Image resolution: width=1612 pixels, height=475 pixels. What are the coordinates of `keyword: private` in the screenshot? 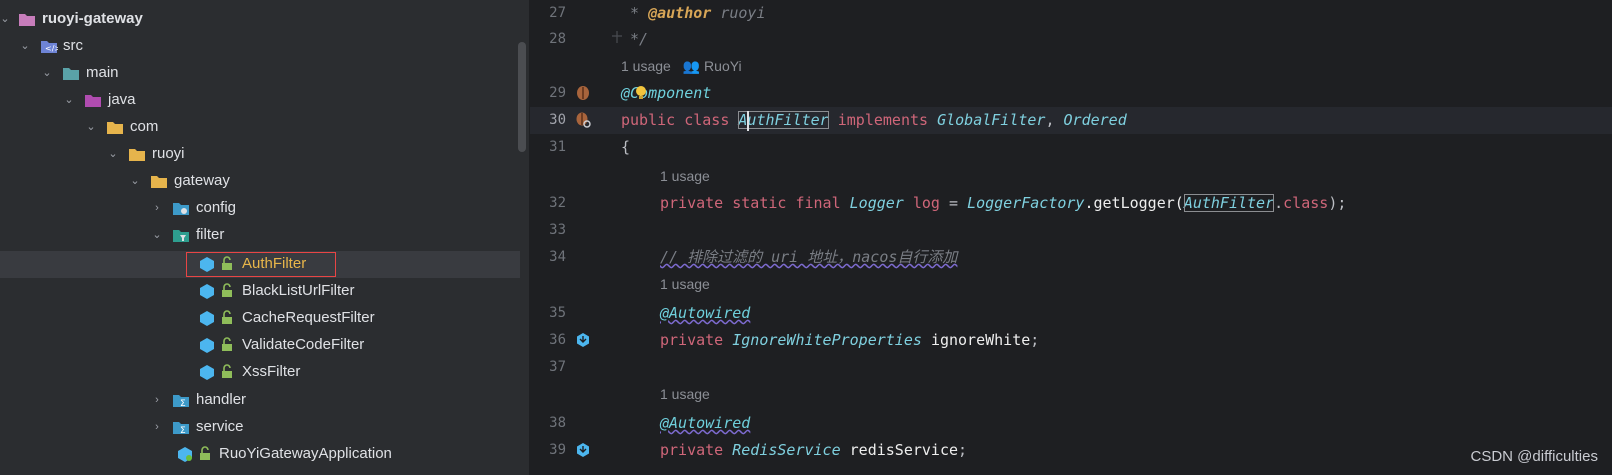 It's located at (692, 450).